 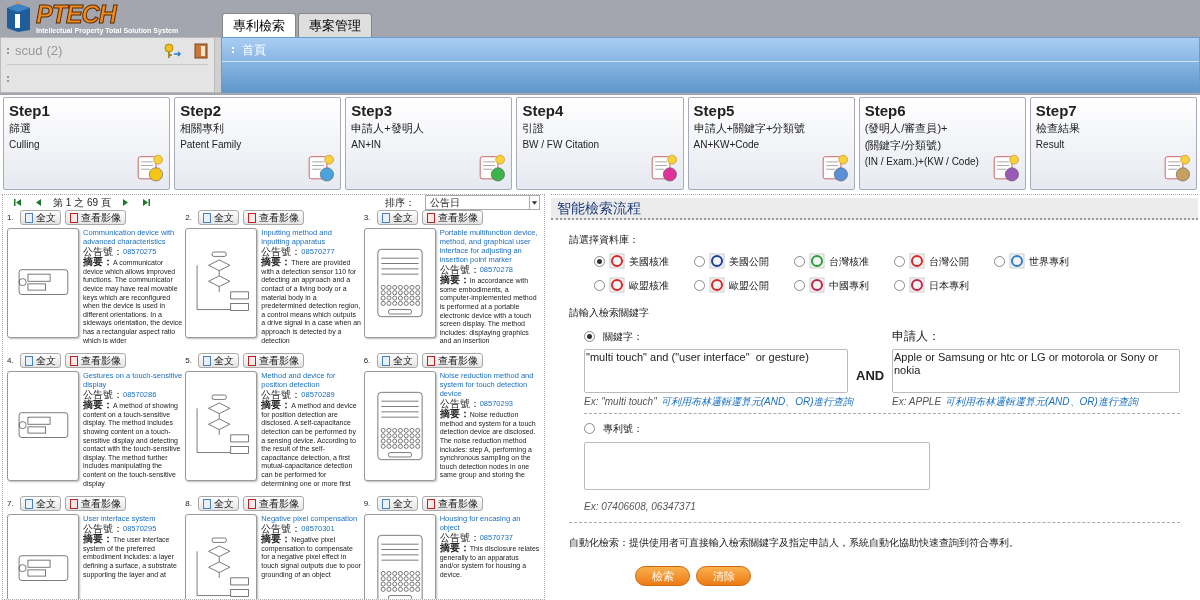 I want to click on applicant-input: Apple or Samsung or htc or LG or motorola or Sony or nokia, so click(x=1036, y=371).